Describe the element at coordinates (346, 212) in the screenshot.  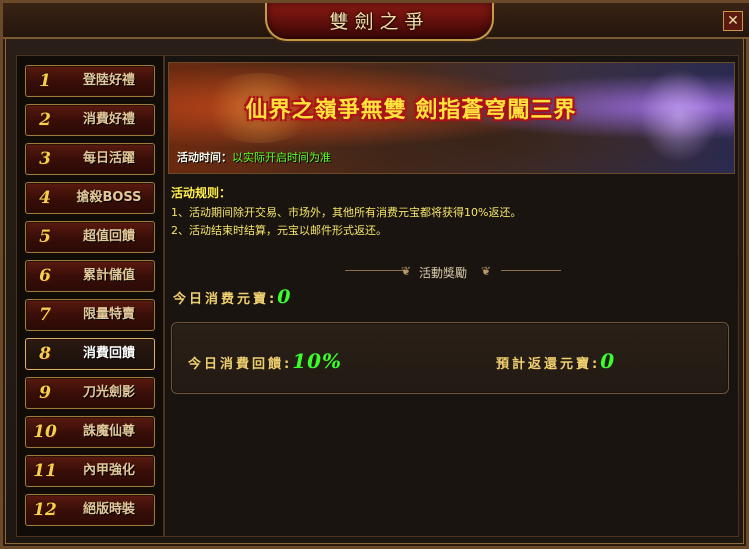
I see `rules-line-1: 1、活动期间除开交易、市场外，其他所有消费元宝都将获得10%返还。` at that location.